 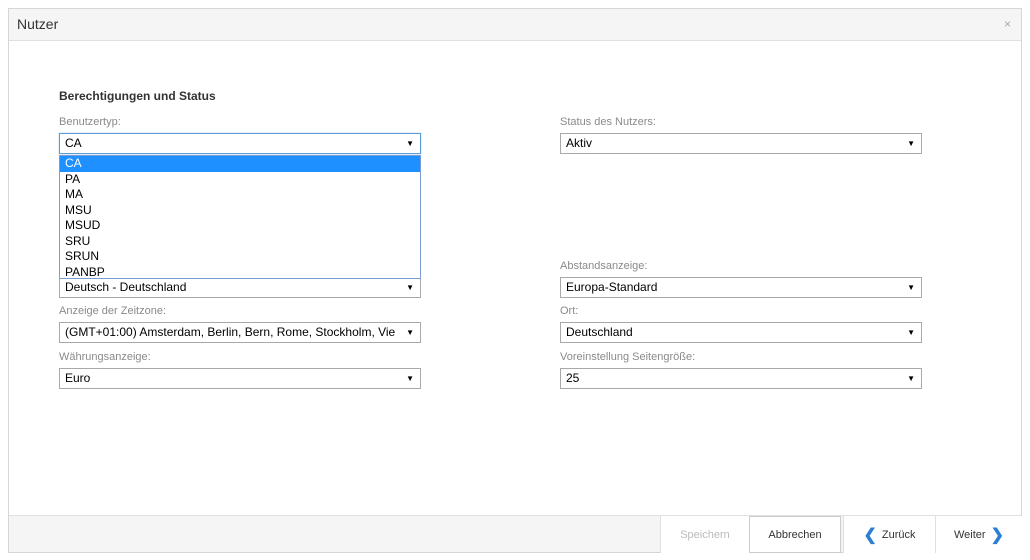 I want to click on abstand-value: Europa-Standard, so click(x=612, y=287).